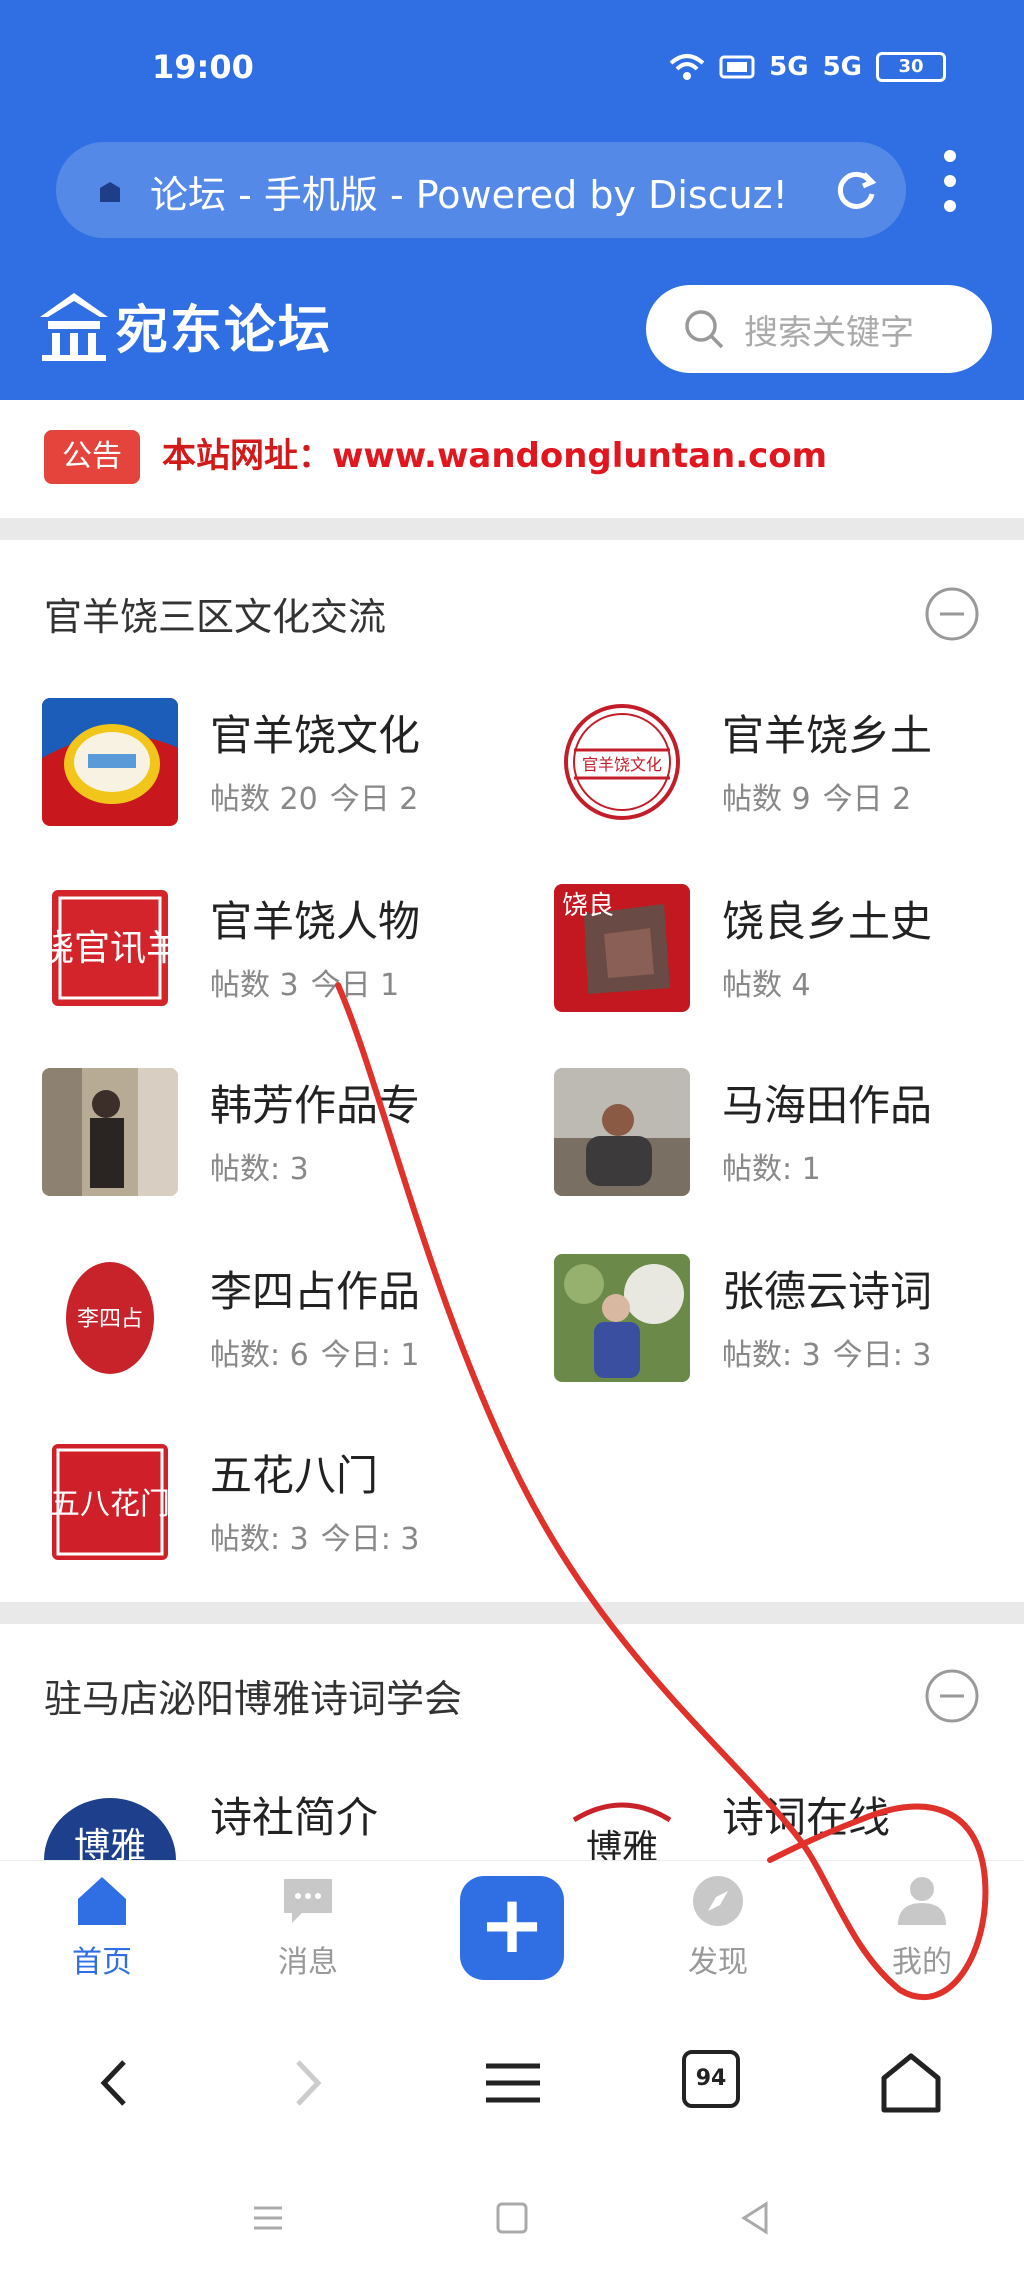 The width and height of the screenshot is (1024, 2275). I want to click on user-icon, so click(922, 1901).